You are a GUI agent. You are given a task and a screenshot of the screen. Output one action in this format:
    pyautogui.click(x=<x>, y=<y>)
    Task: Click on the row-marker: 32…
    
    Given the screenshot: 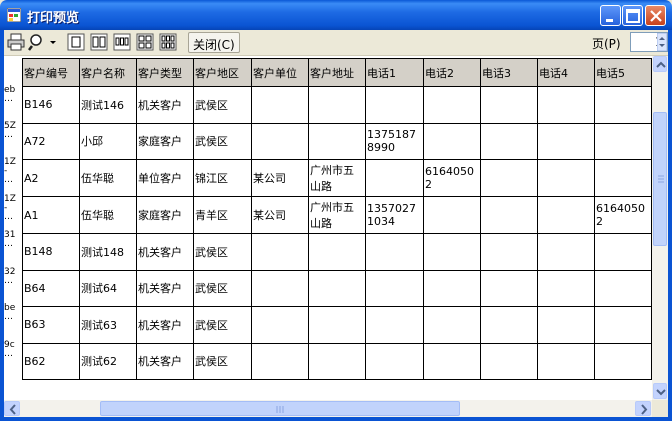 What is the action you would take?
    pyautogui.click(x=10, y=276)
    